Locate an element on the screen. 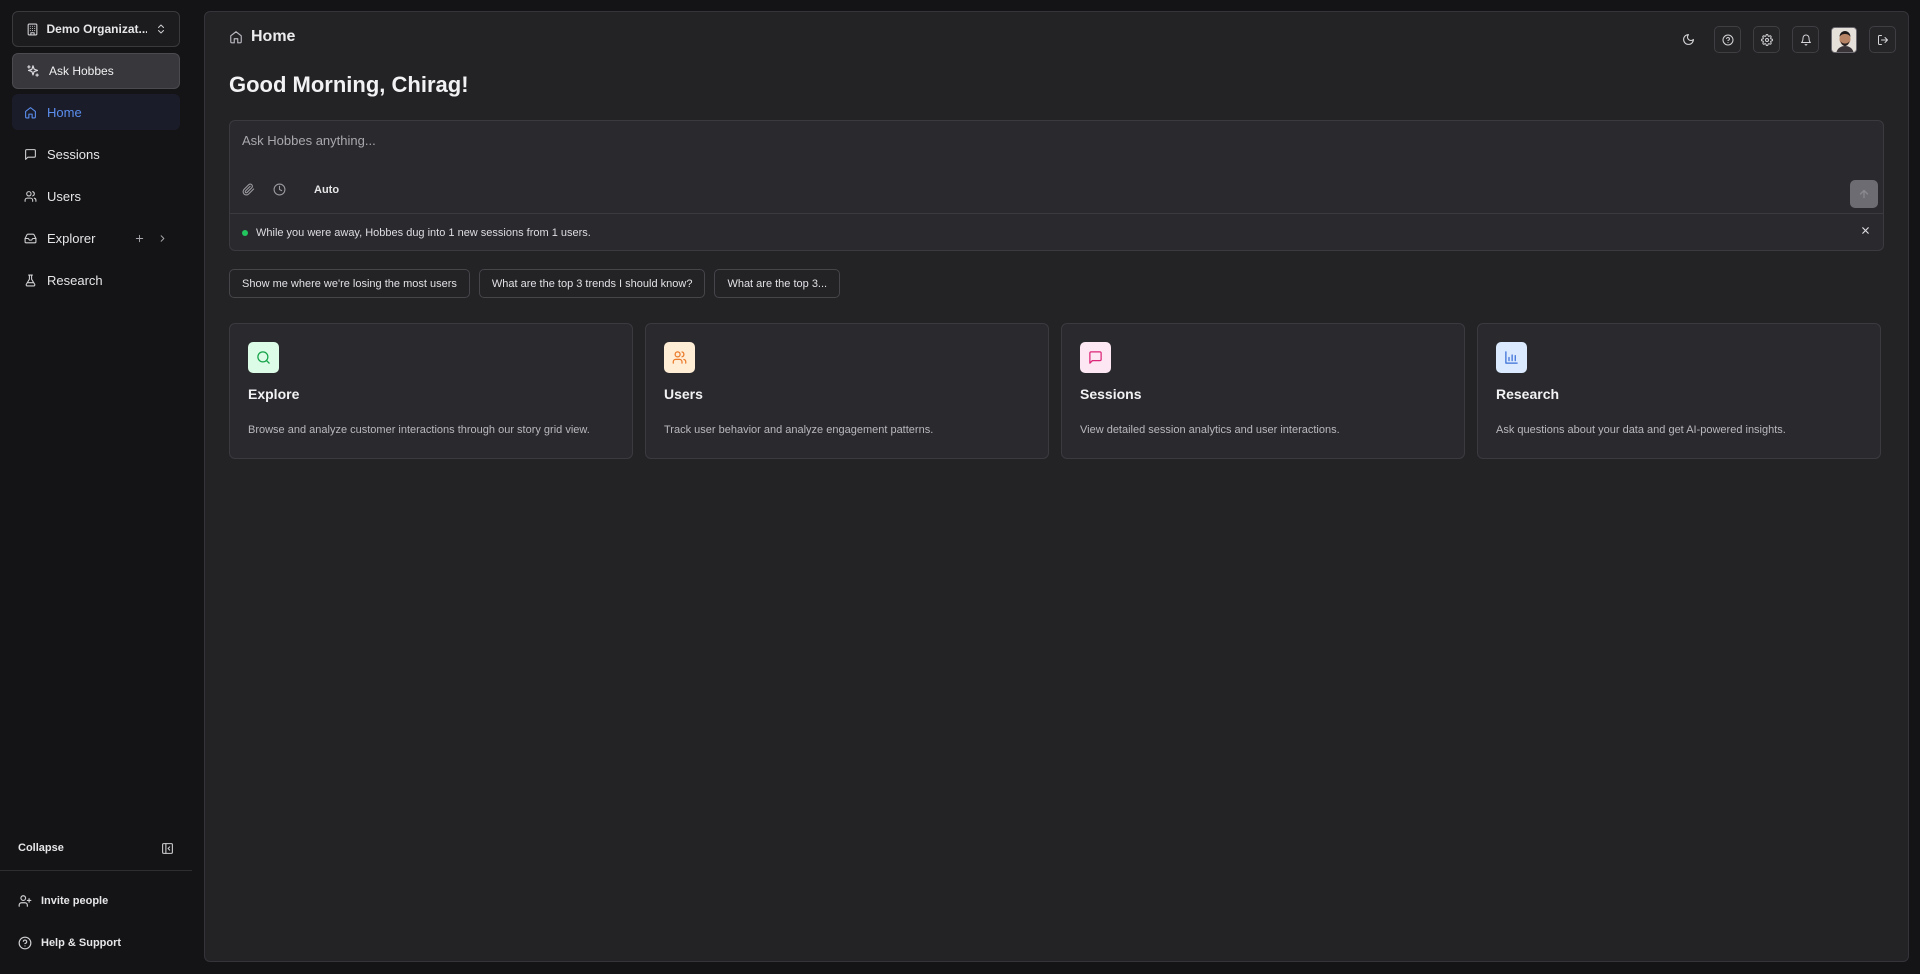 This screenshot has width=1920, height=974. paperclip-icon is located at coordinates (248, 189).